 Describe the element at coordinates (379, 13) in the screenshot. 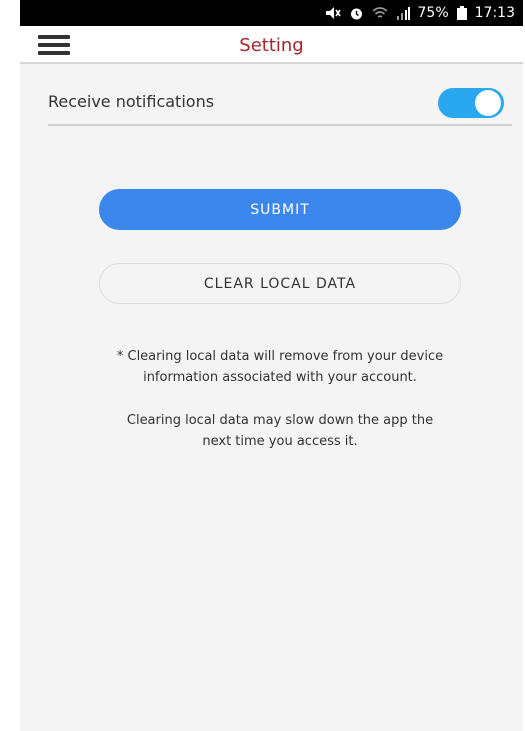

I see `wifi-icon` at that location.